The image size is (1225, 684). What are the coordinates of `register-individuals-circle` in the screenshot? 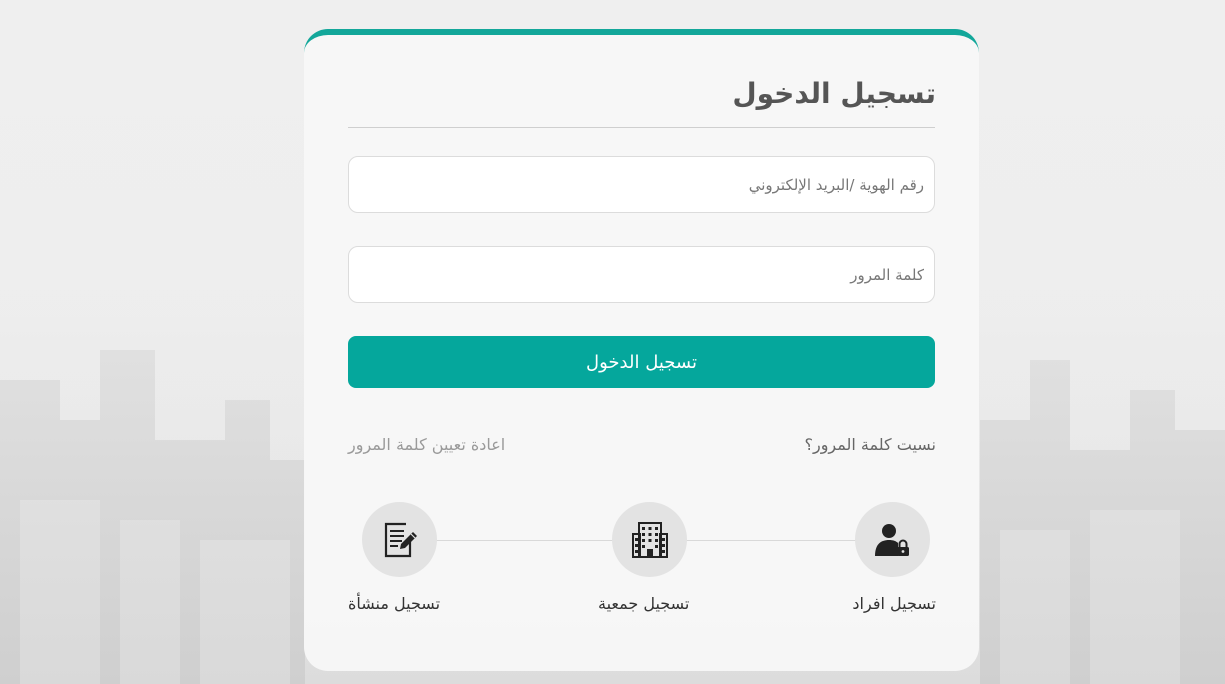 It's located at (892, 539).